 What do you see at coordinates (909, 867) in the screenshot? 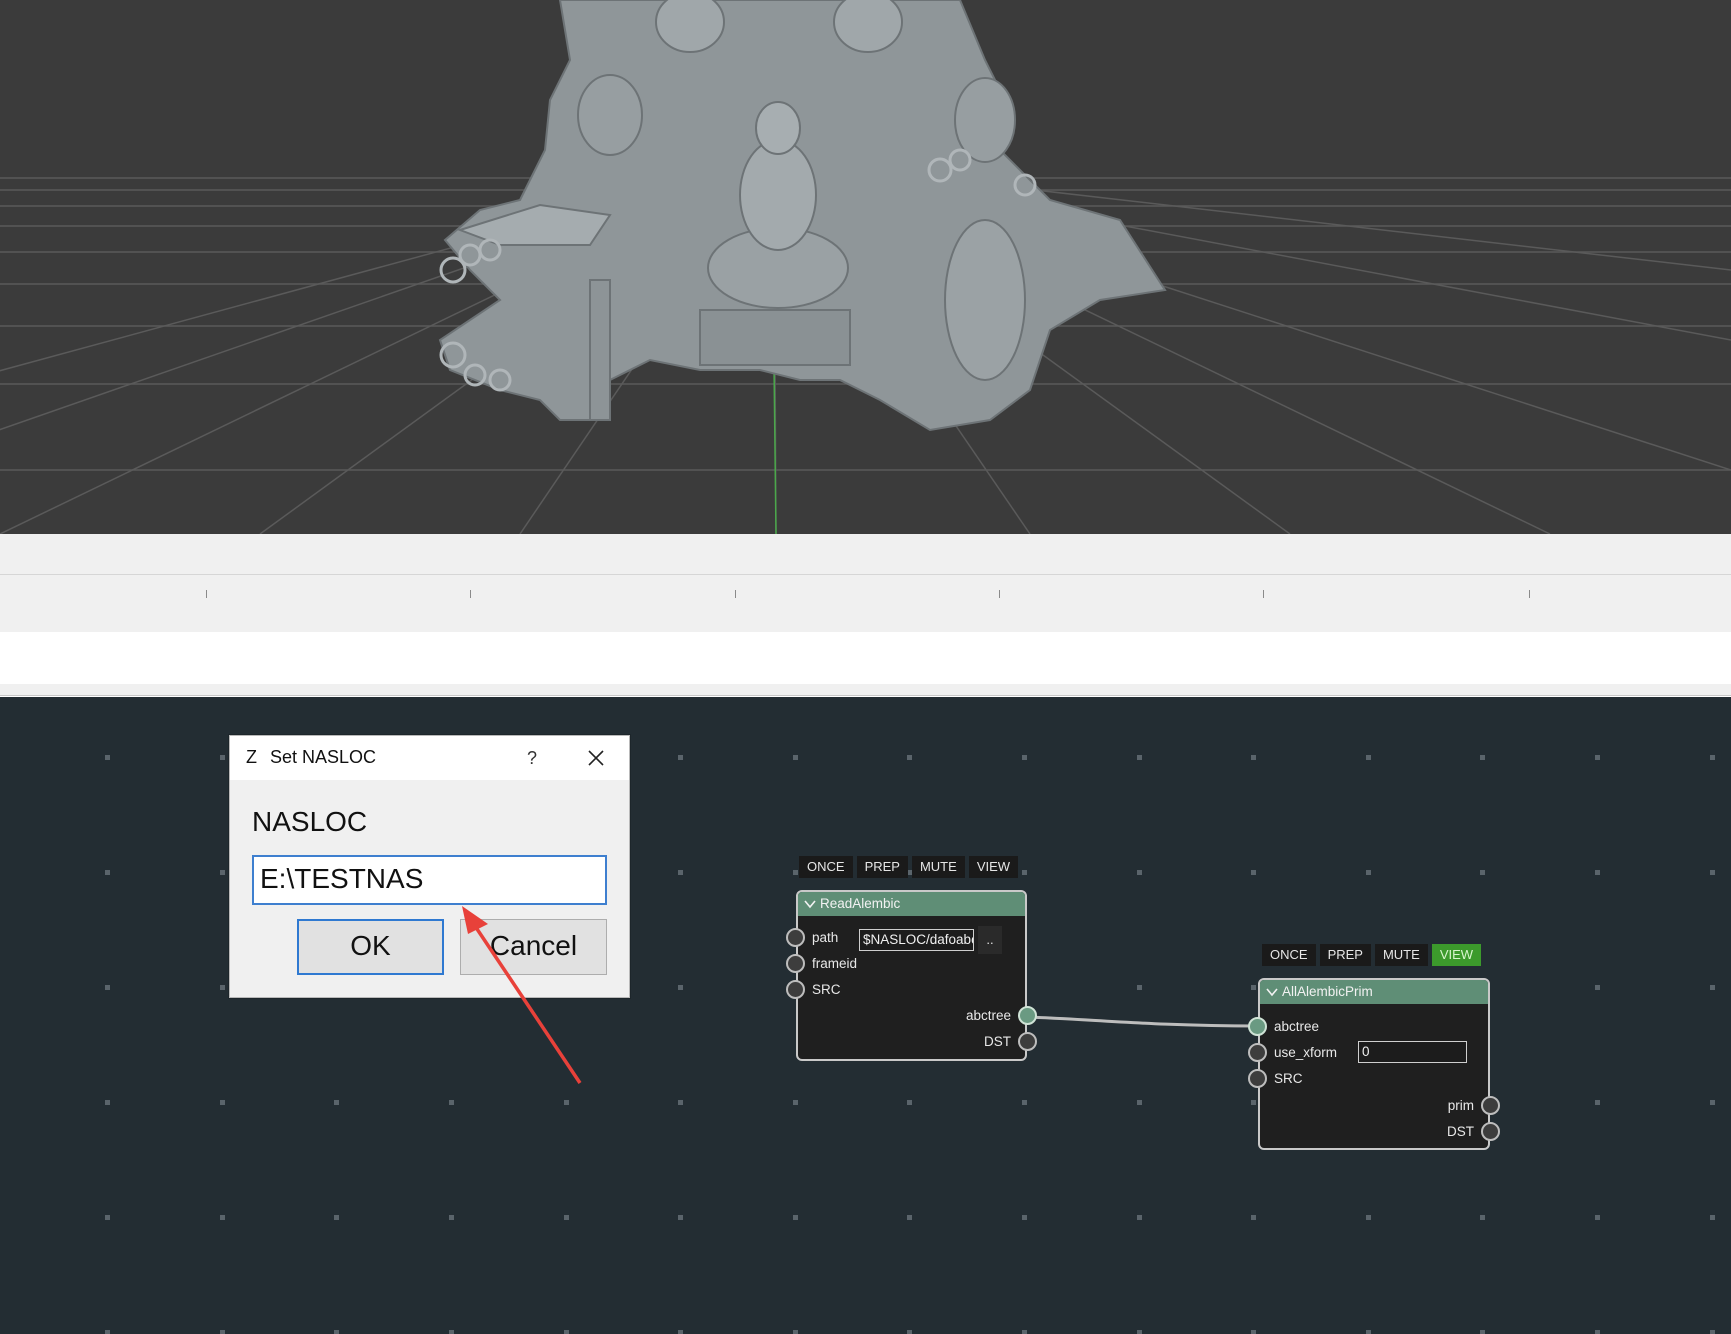
I see `read-alembic-options: ONCE PREP MUTE VIEW` at bounding box center [909, 867].